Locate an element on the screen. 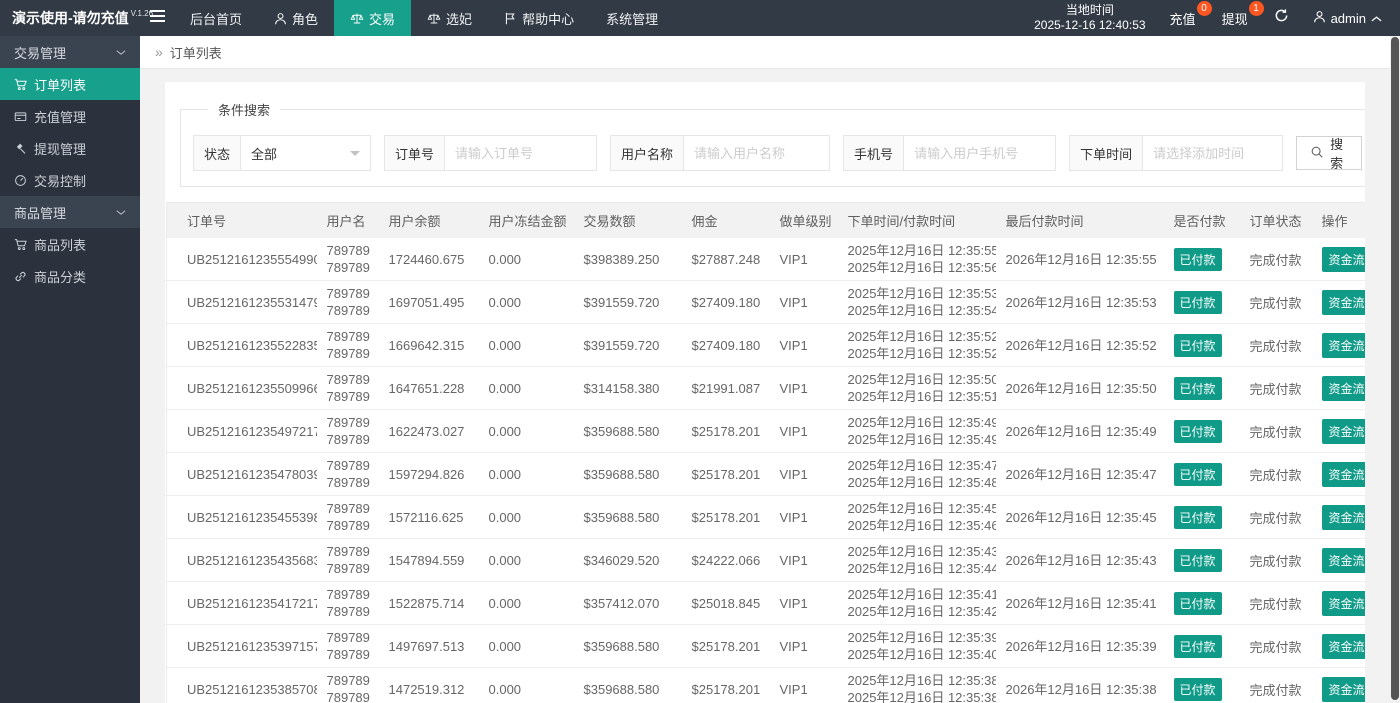 Image resolution: width=1400 pixels, height=703 pixels. search-panel: 条件搜索 状态 全部 订单号 用户名称 is located at coordinates (772, 143).